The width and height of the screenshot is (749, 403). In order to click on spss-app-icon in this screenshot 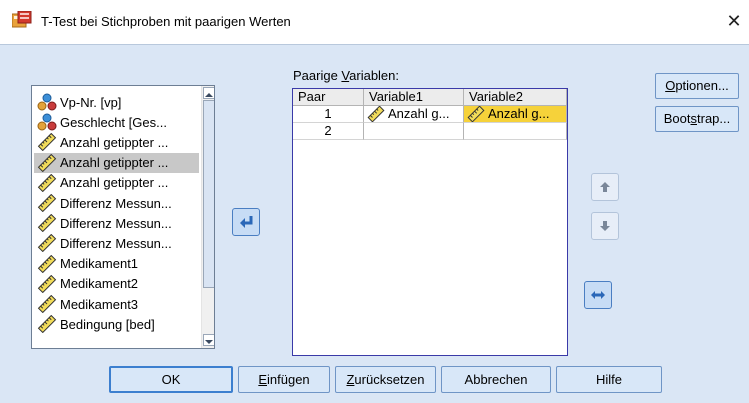, I will do `click(22, 19)`.